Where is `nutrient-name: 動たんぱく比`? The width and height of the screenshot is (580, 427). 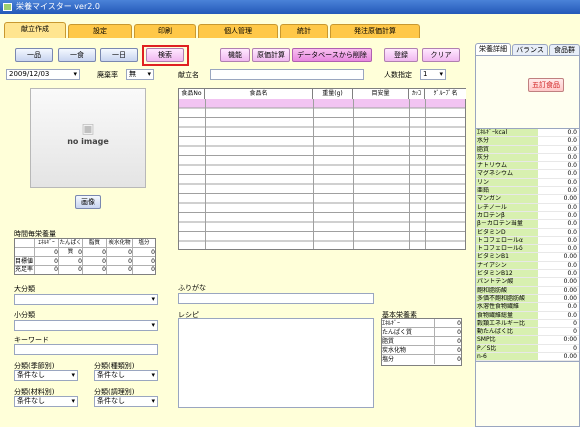 nutrient-name: 動たんぱく比 is located at coordinates (507, 332).